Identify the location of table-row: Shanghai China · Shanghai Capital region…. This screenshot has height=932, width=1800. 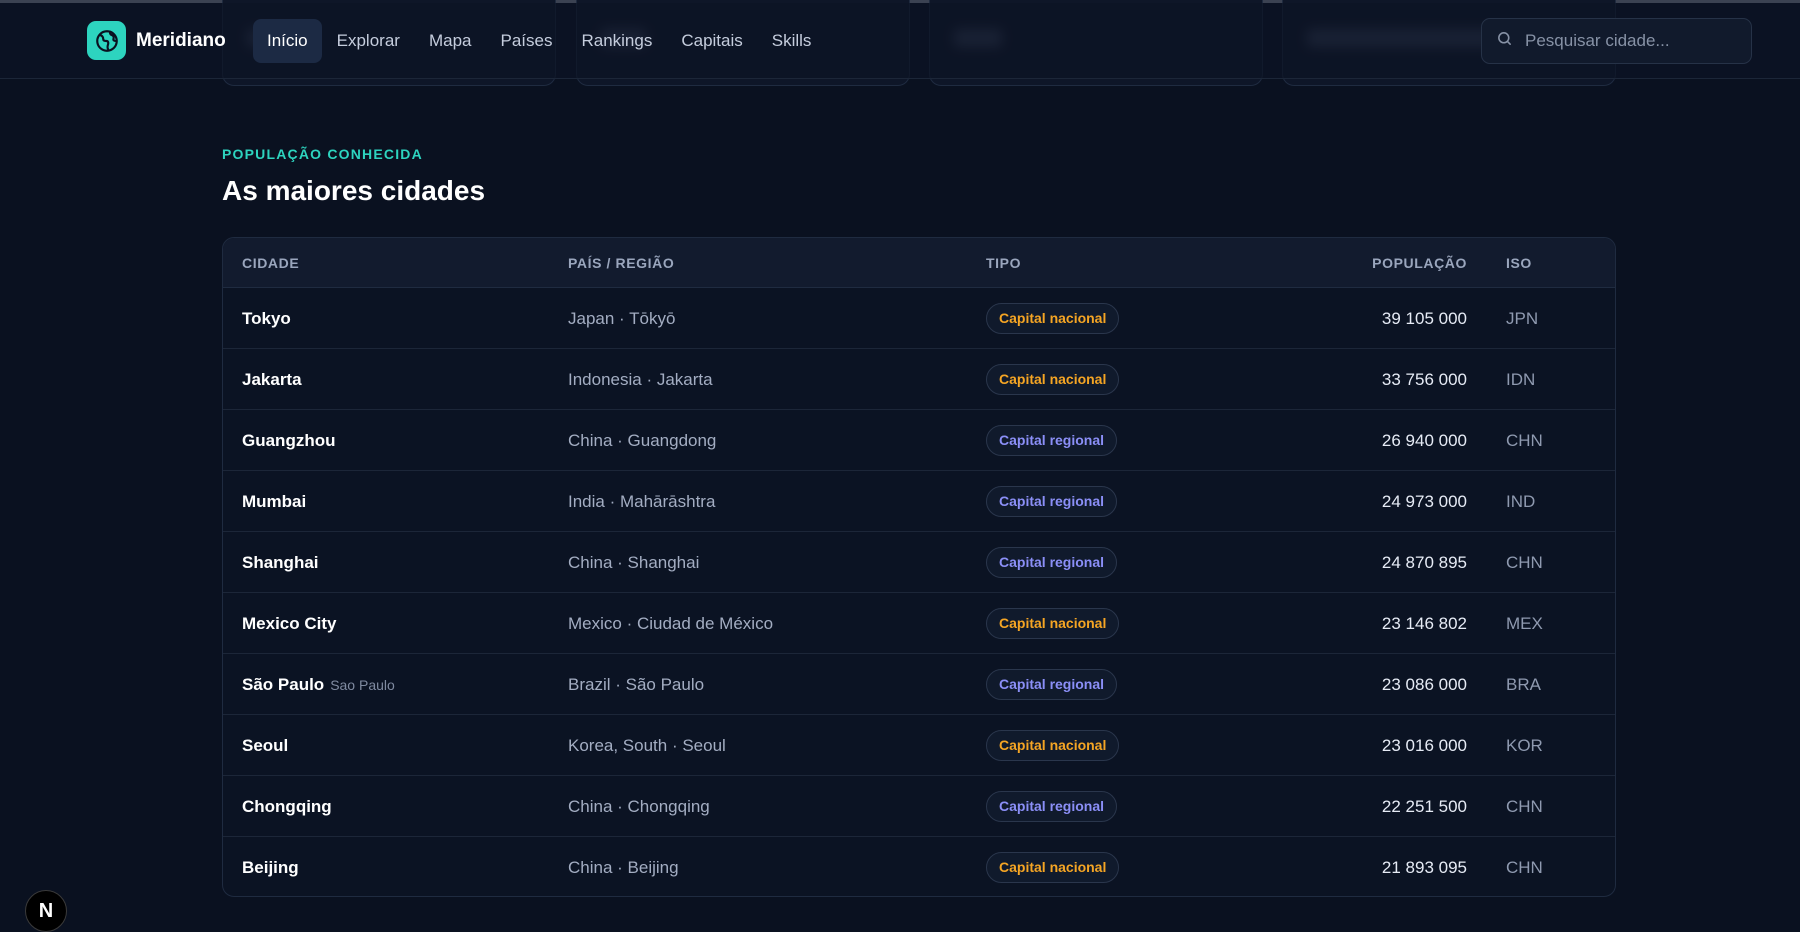
(919, 562).